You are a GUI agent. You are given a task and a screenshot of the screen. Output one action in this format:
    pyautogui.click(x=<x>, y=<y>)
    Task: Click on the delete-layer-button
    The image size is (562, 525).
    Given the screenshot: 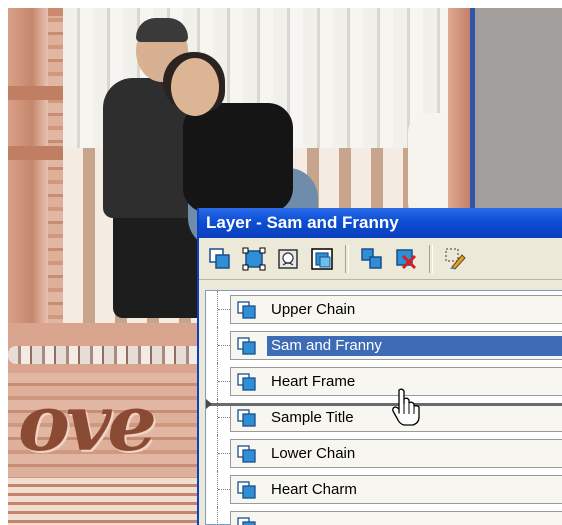 What is the action you would take?
    pyautogui.click(x=406, y=259)
    